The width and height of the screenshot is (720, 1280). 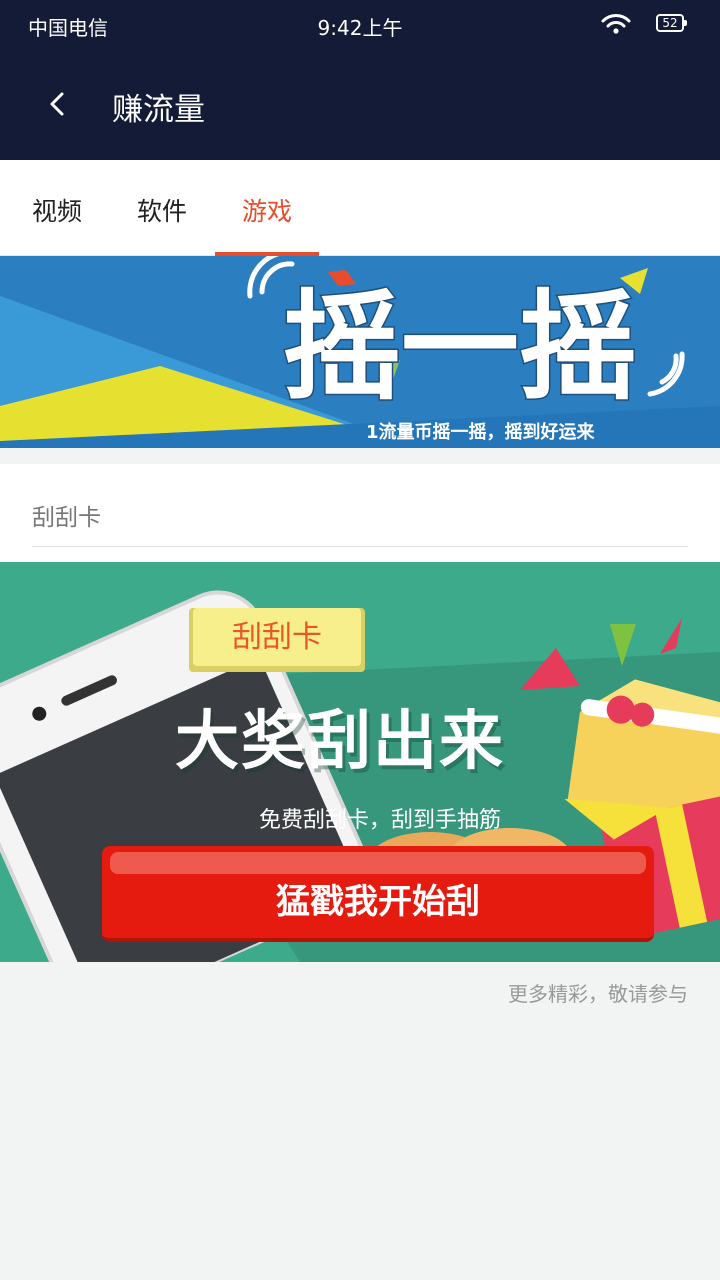 What do you see at coordinates (158, 110) in the screenshot?
I see `page-title: 赚流量` at bounding box center [158, 110].